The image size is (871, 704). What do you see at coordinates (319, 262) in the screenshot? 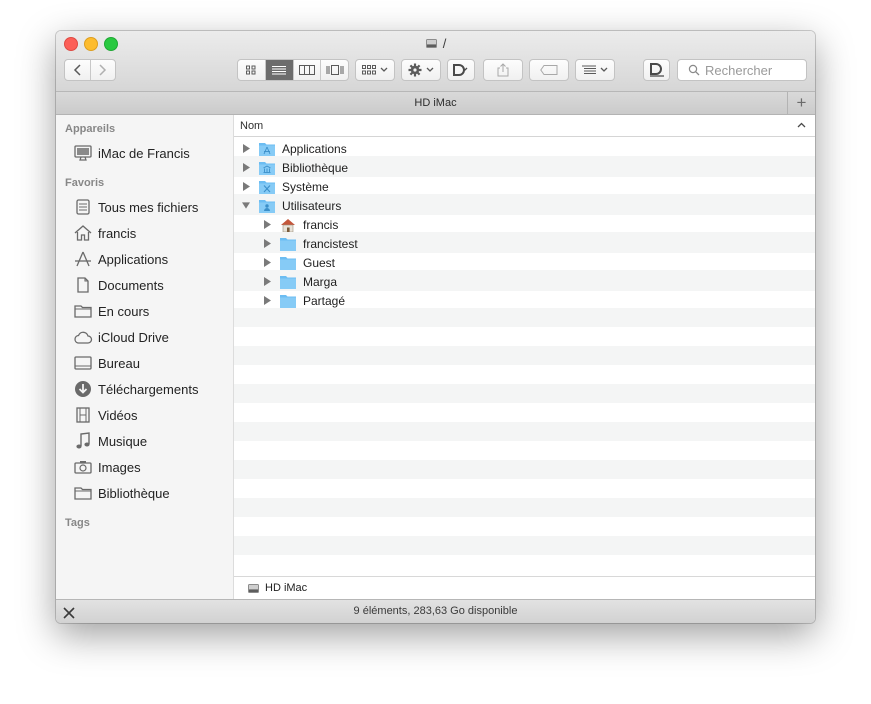
I see `list-item-name: Guest` at bounding box center [319, 262].